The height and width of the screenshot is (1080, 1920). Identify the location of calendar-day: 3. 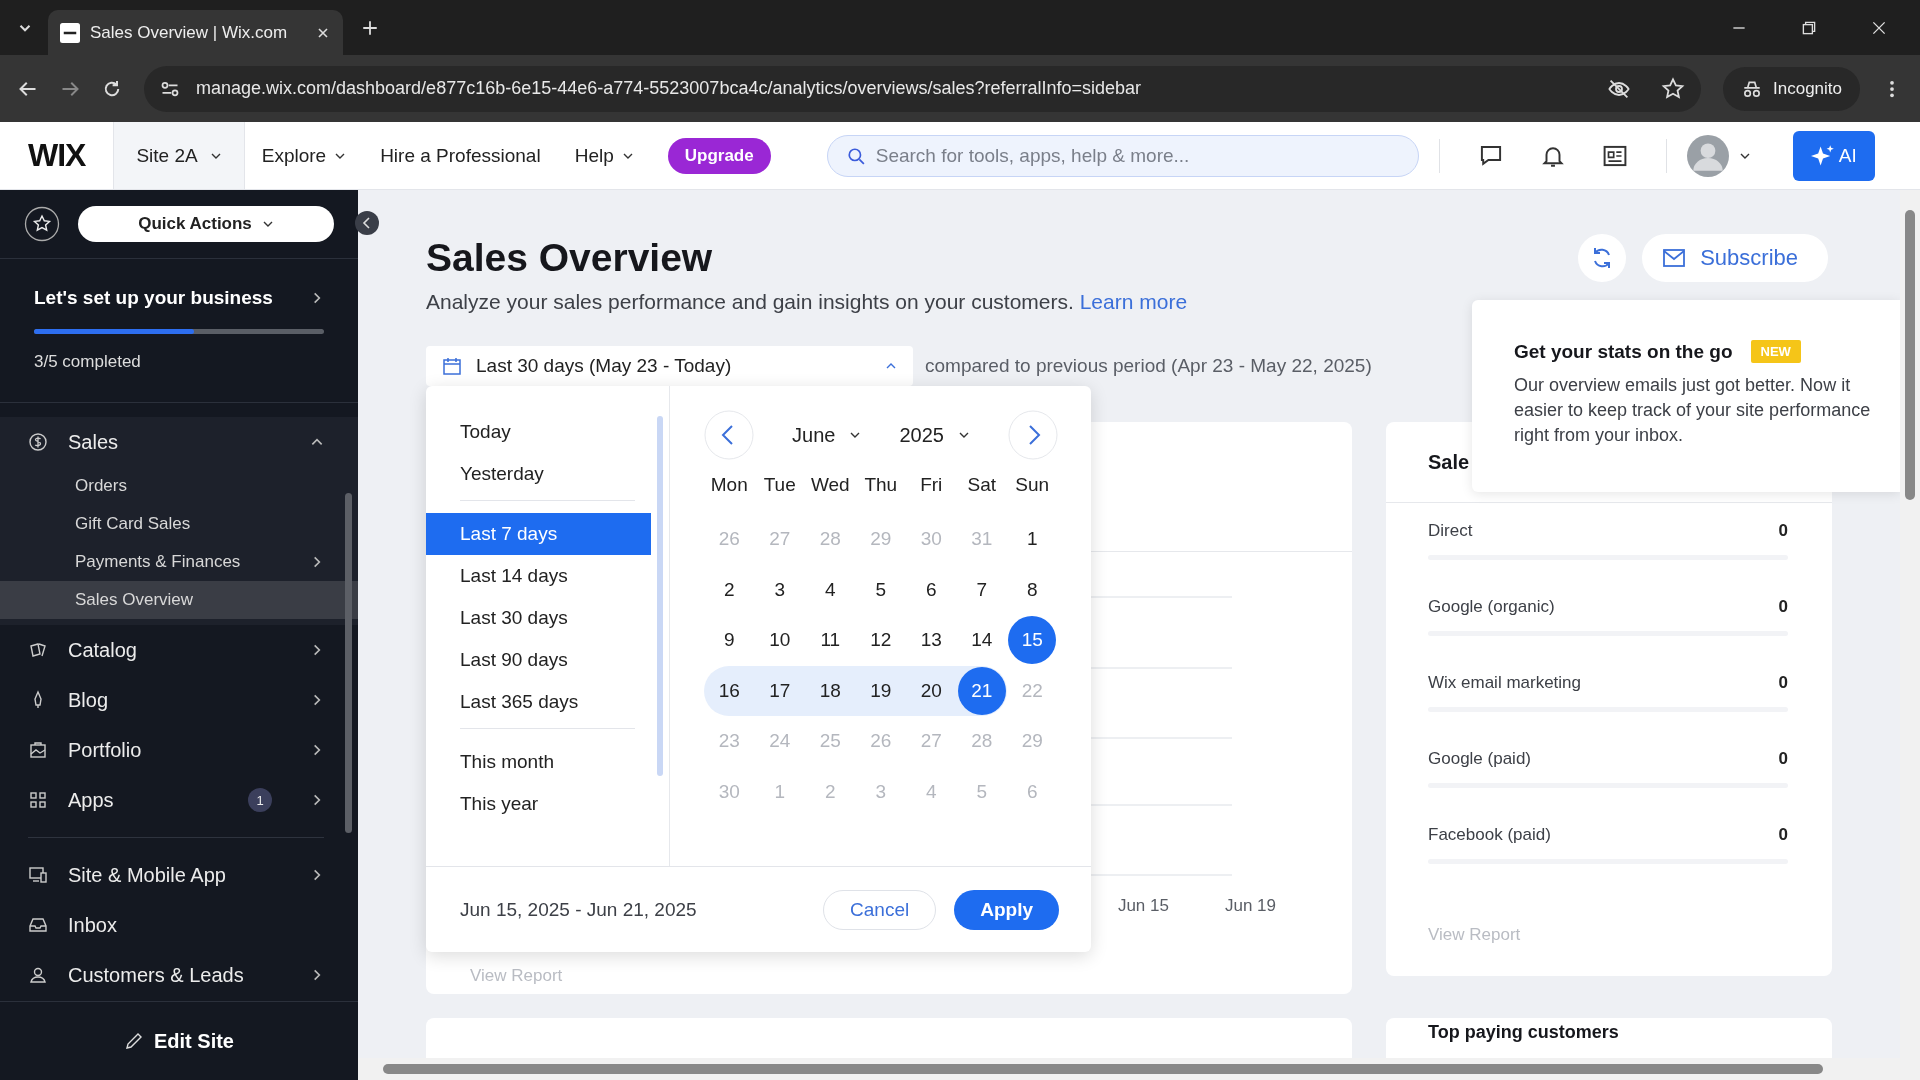
(779, 589).